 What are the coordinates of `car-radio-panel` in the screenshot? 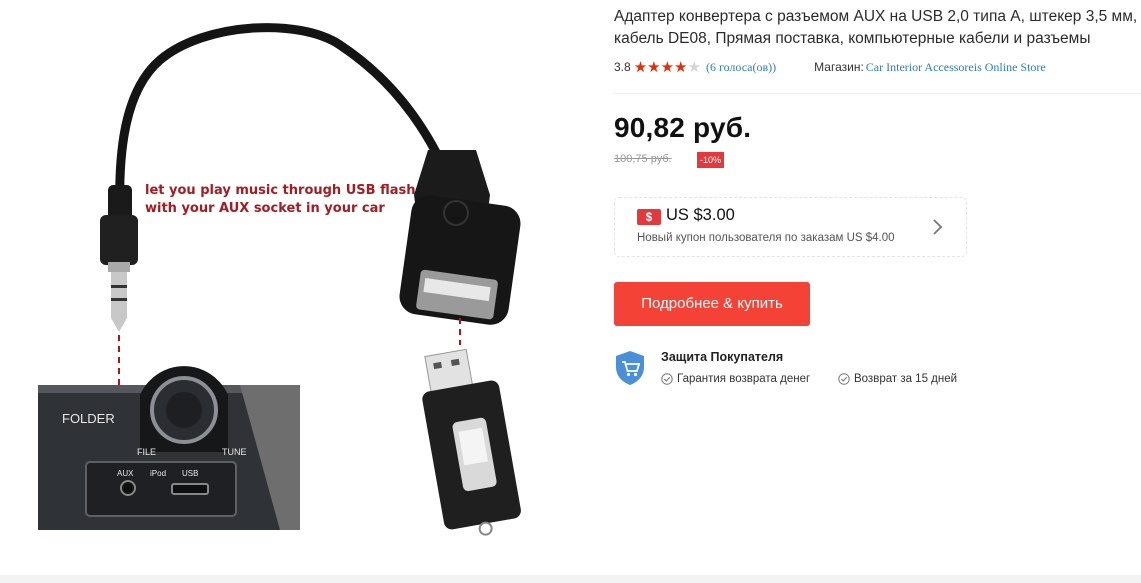 It's located at (169, 448).